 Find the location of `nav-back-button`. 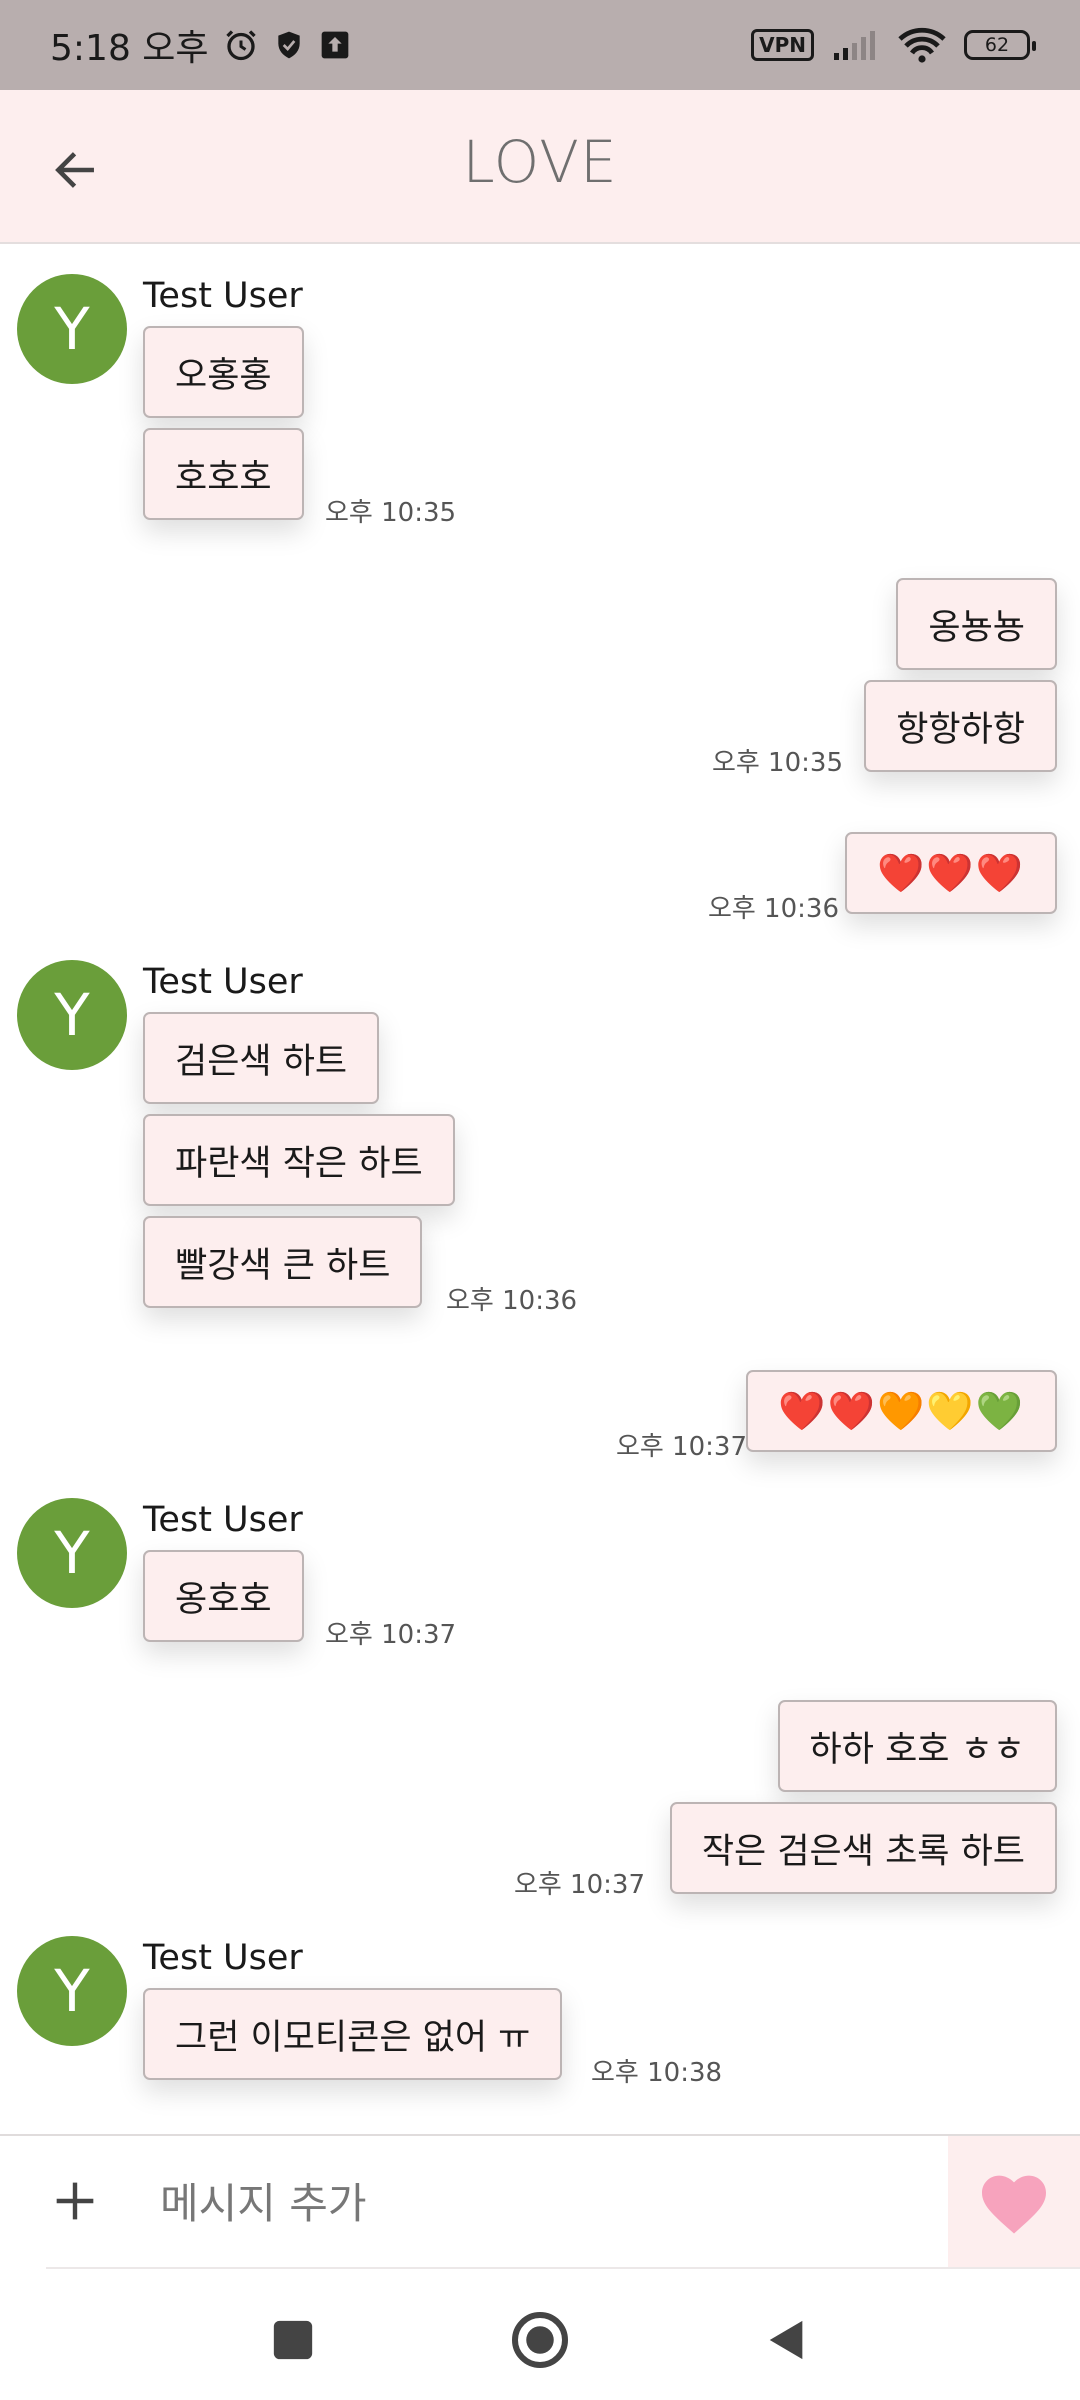

nav-back-button is located at coordinates (787, 2340).